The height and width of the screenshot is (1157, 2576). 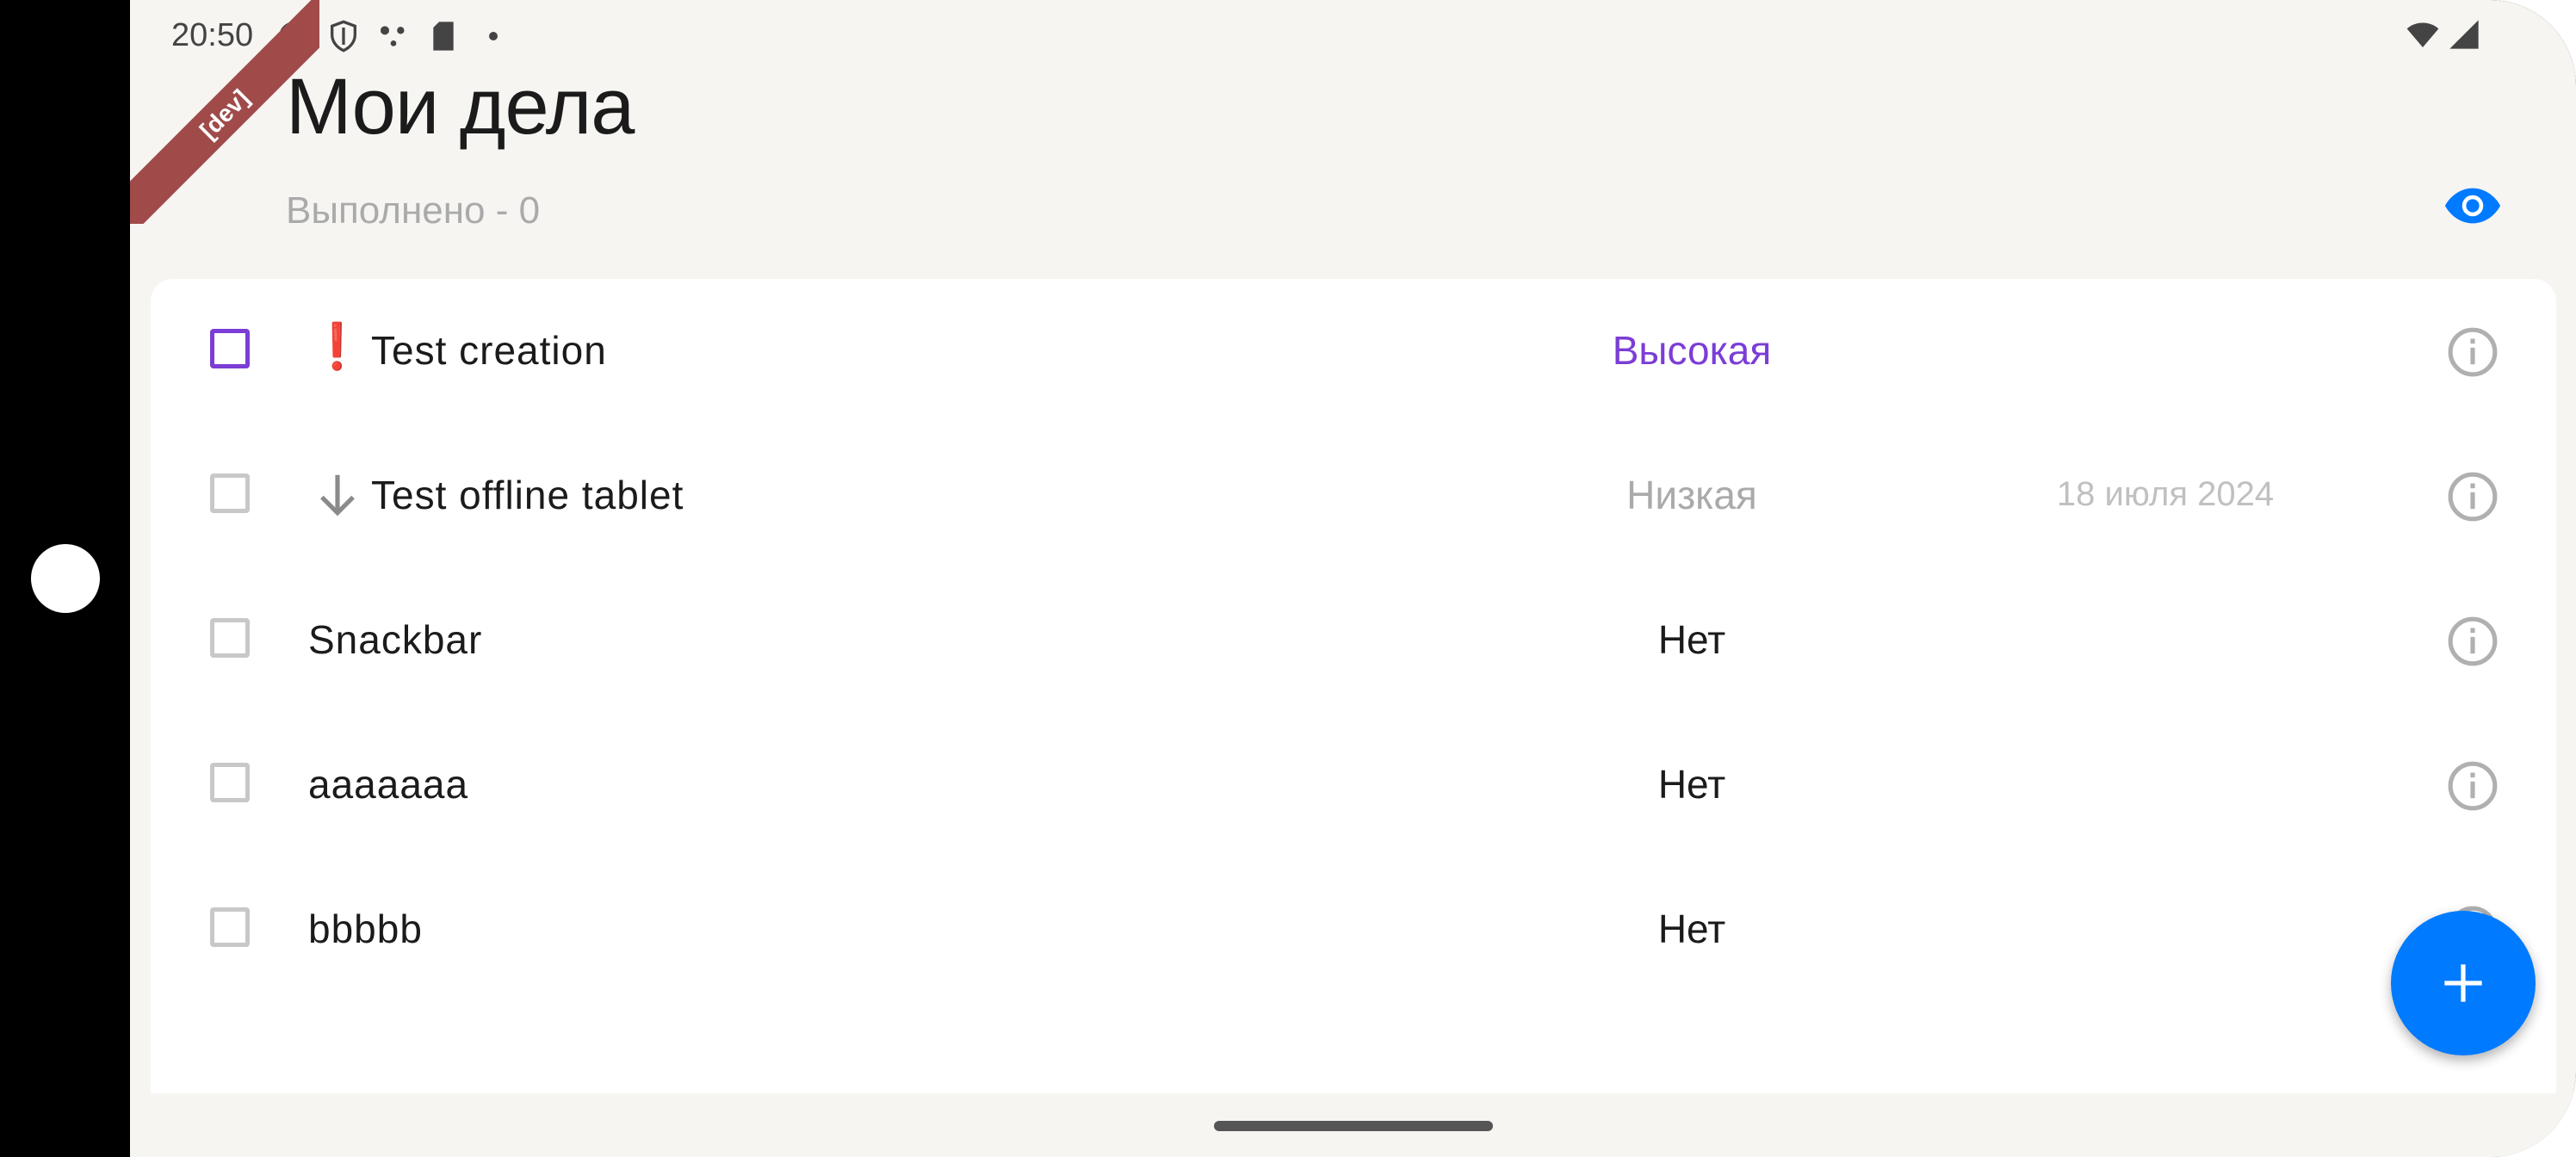 I want to click on task-title: Test creation, so click(x=489, y=351).